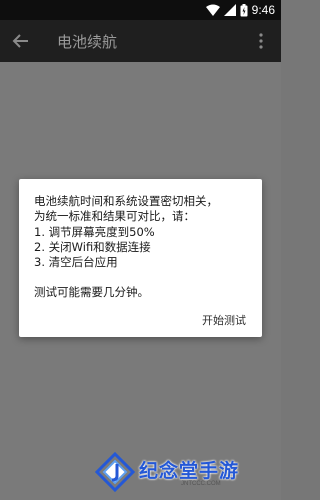  I want to click on dialog-line: 电池续航时间和系统设置密切相关，, so click(126, 201).